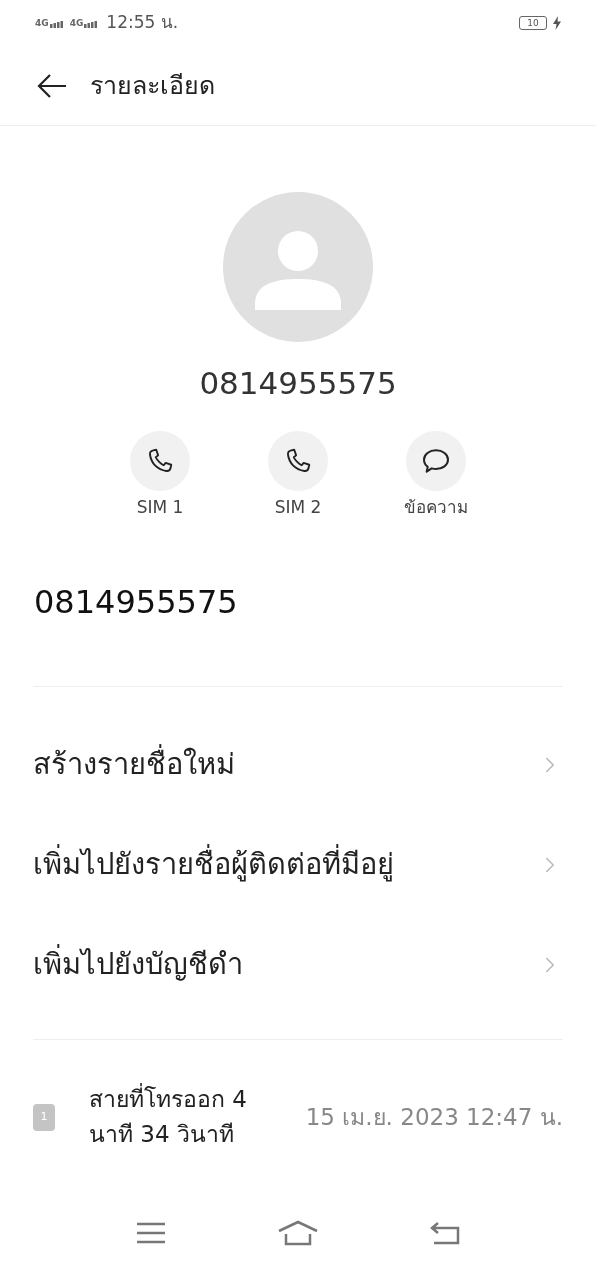 The height and width of the screenshot is (1280, 596). What do you see at coordinates (298, 765) in the screenshot?
I see `menu-item: สร้างรายชื่อใหม่` at bounding box center [298, 765].